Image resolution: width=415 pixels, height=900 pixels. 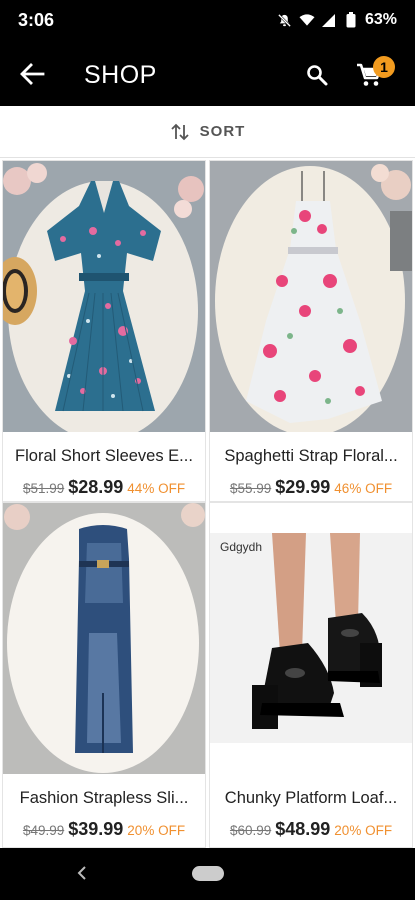 I want to click on product-prices: $51.99 $28.99 44% OFF, so click(x=104, y=487).